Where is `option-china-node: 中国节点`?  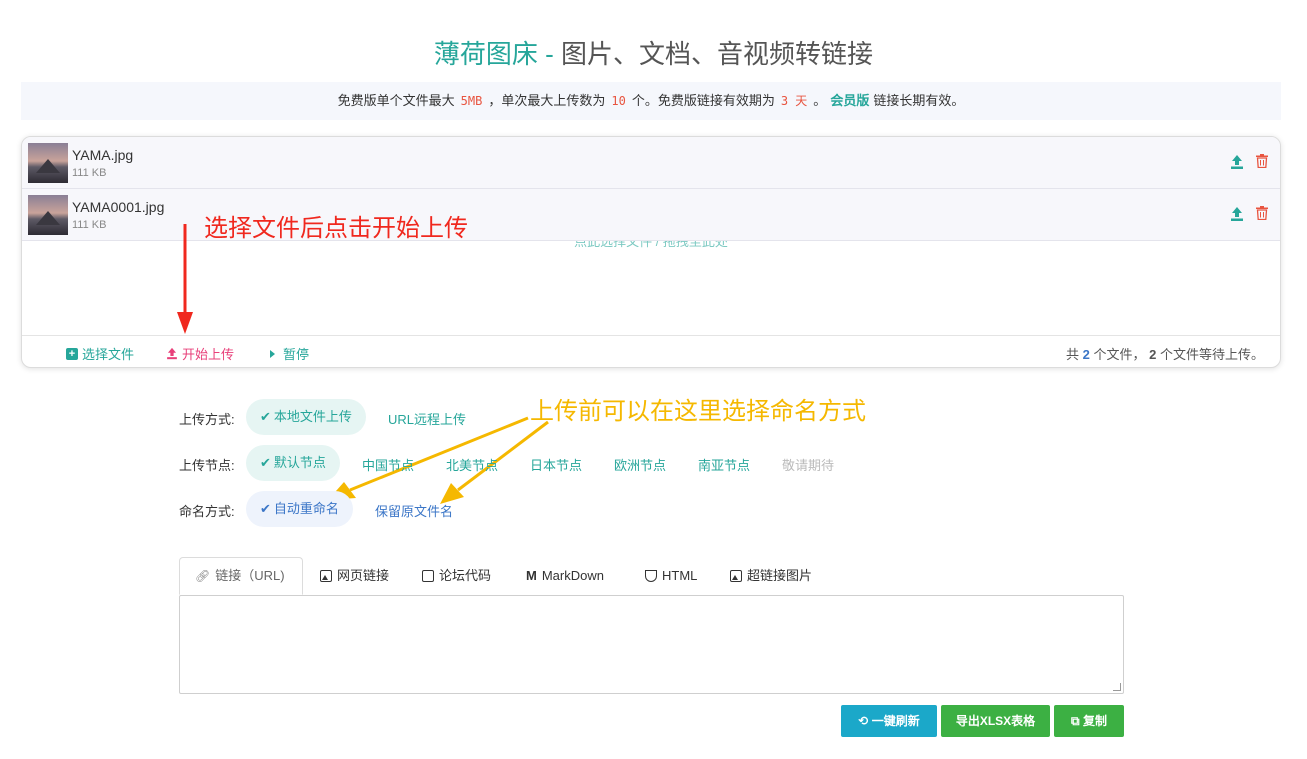 option-china-node: 中国节点 is located at coordinates (388, 464).